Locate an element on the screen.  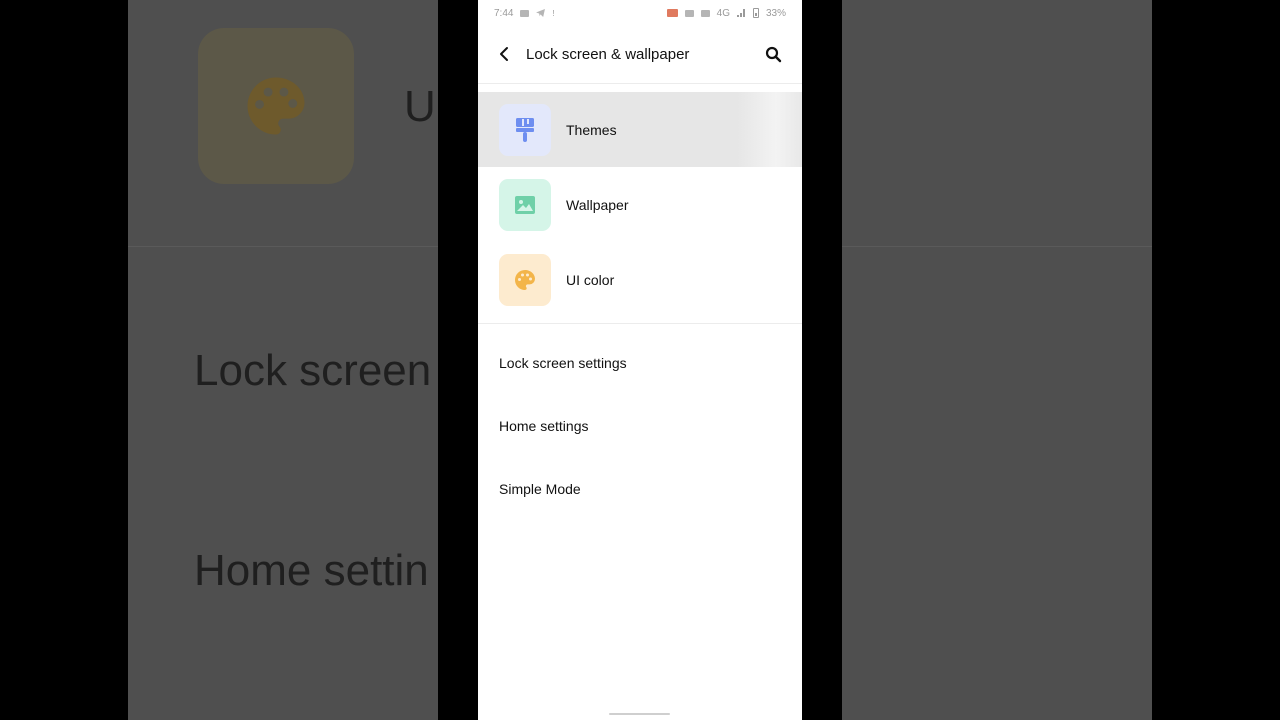
ui-color-icon-tile is located at coordinates (525, 279).